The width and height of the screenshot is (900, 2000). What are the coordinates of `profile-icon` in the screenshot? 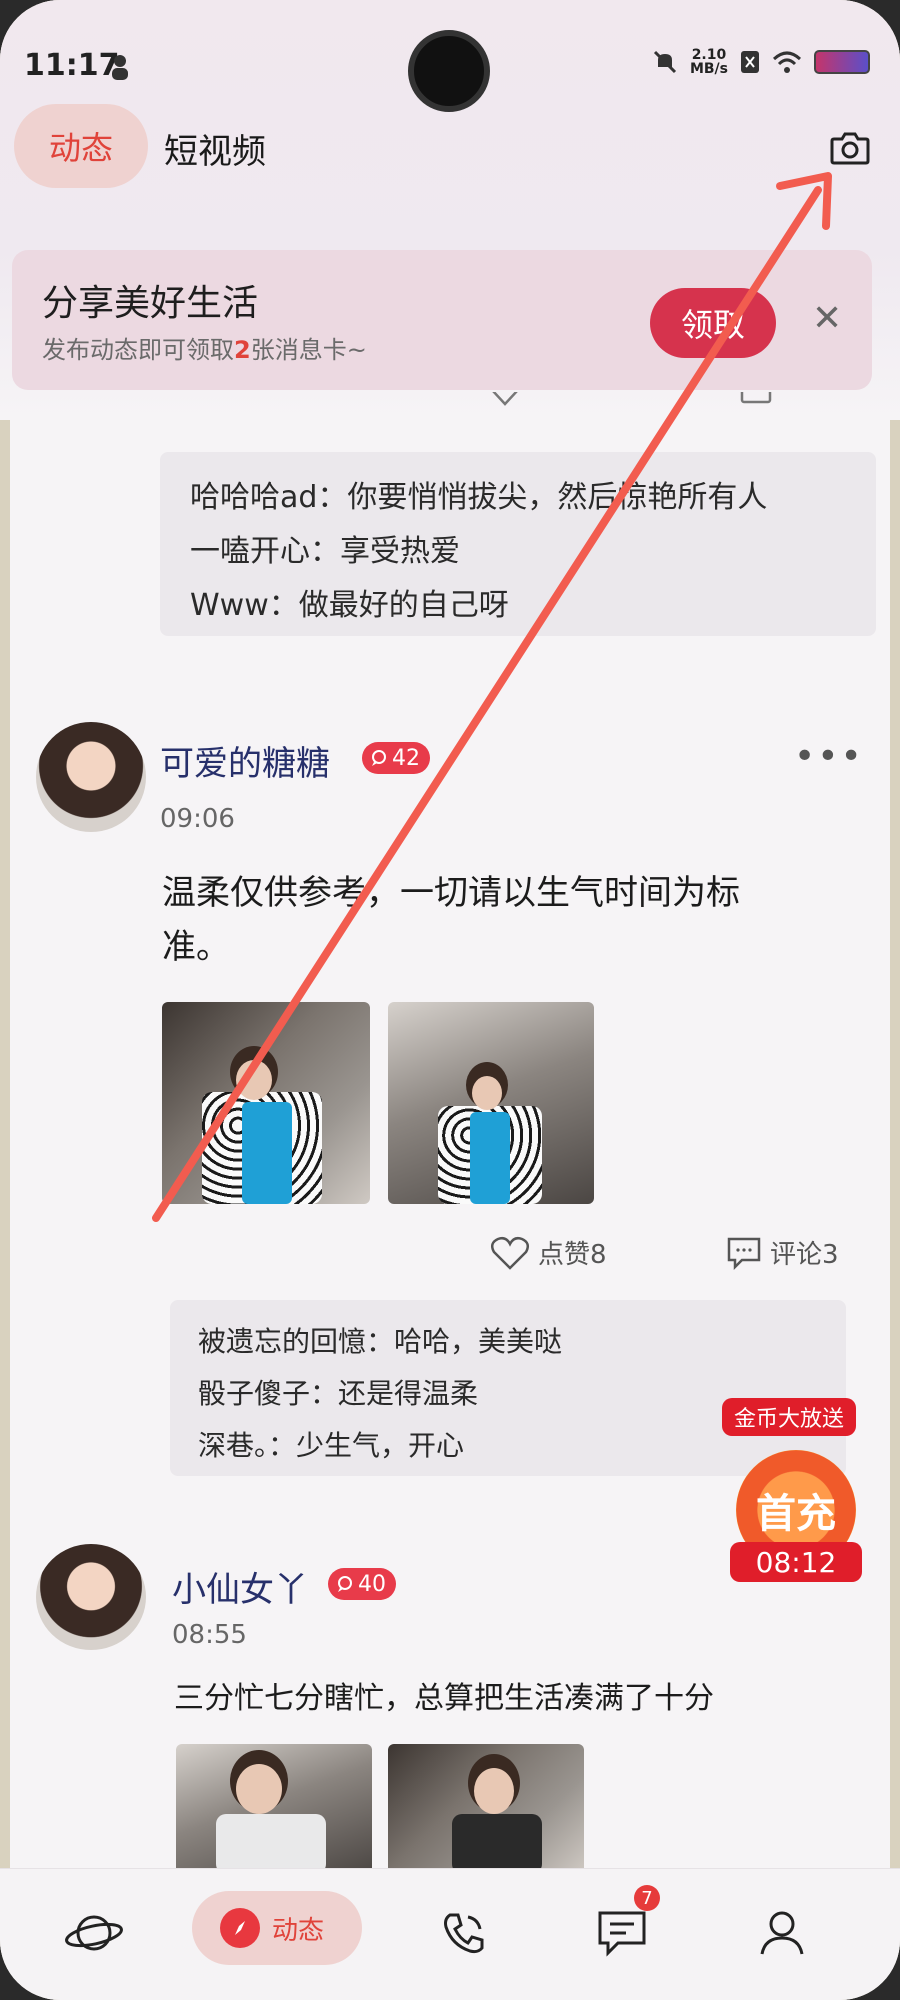 It's located at (782, 1933).